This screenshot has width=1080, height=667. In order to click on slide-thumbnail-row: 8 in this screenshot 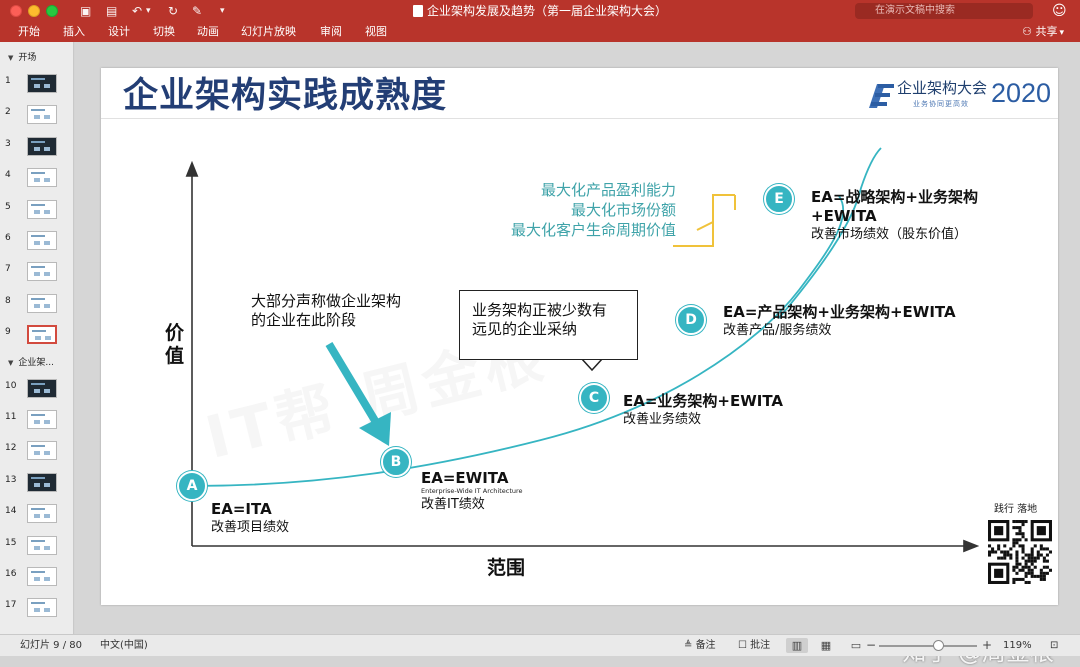, I will do `click(36, 306)`.